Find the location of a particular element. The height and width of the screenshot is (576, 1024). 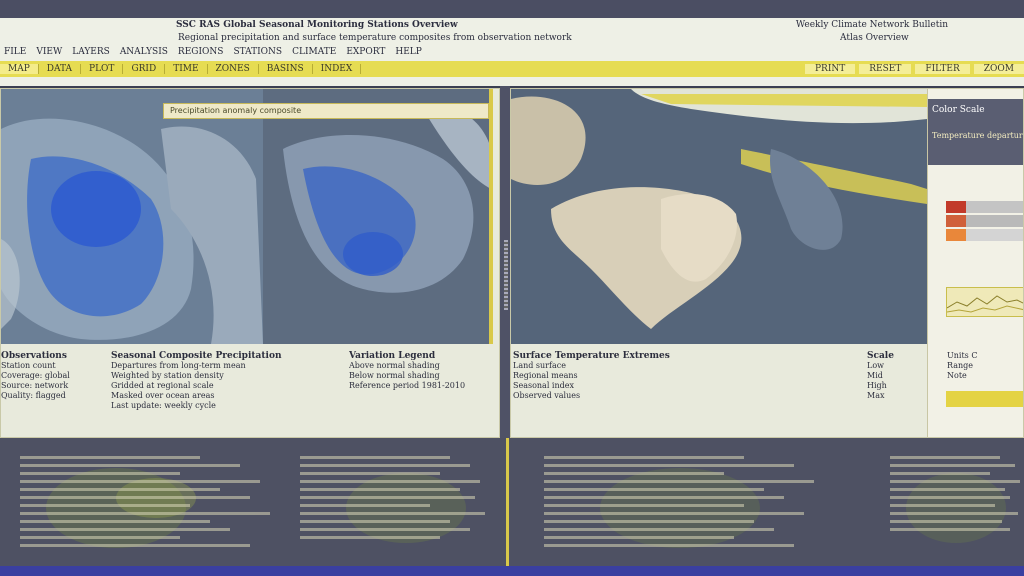

caption-line: Max is located at coordinates (876, 395).